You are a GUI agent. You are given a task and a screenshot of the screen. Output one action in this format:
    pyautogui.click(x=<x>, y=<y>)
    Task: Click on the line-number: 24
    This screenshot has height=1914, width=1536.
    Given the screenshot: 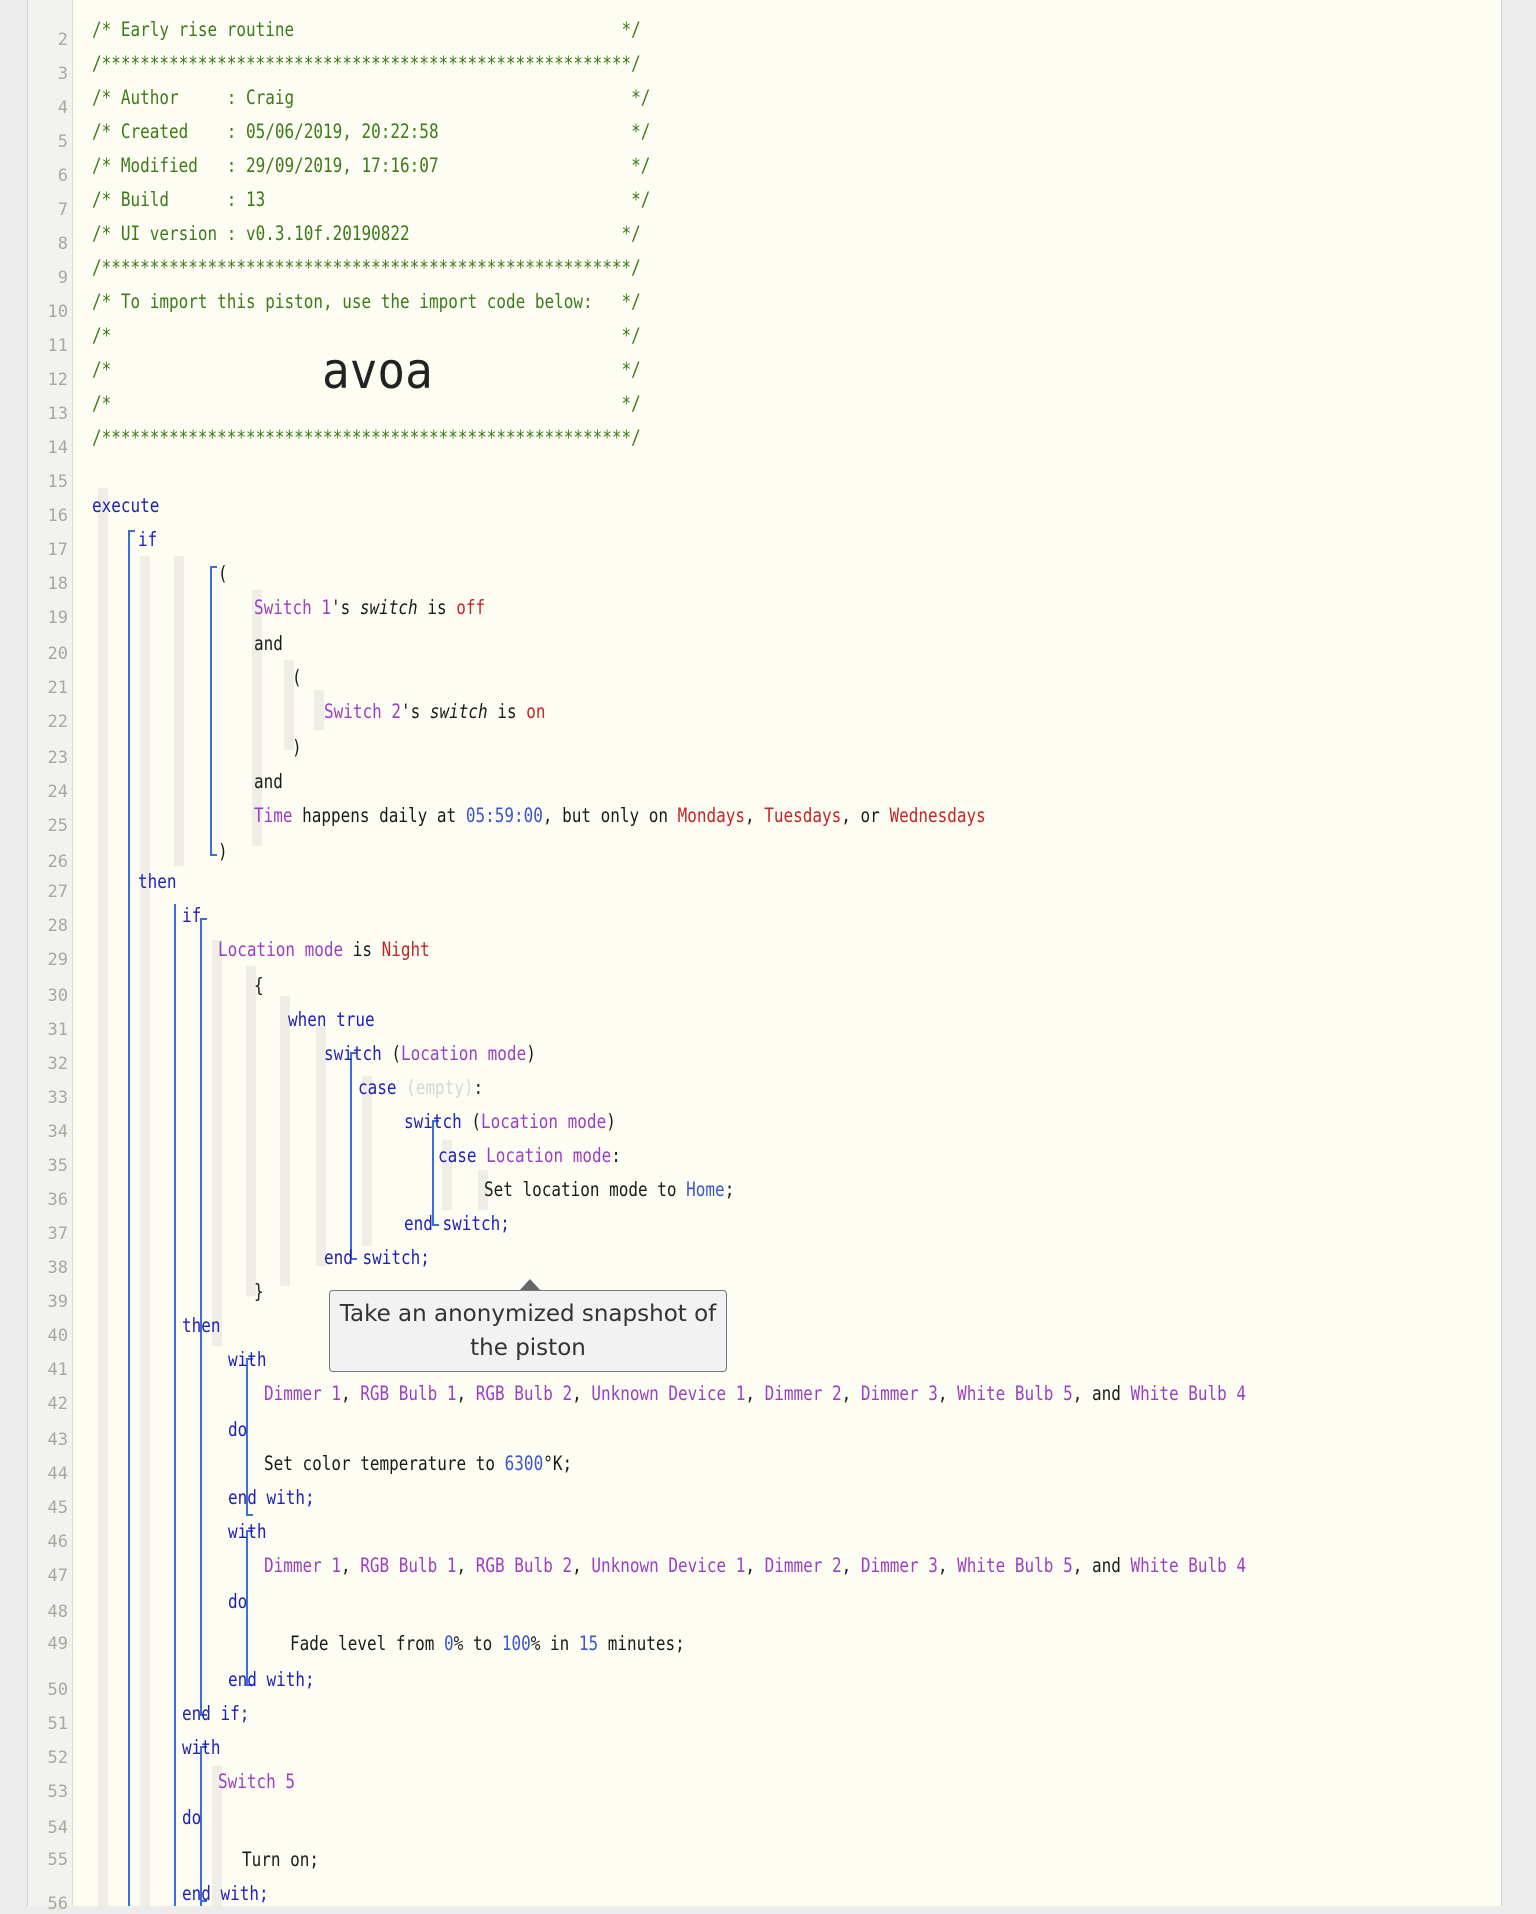 What is the action you would take?
    pyautogui.click(x=57, y=792)
    